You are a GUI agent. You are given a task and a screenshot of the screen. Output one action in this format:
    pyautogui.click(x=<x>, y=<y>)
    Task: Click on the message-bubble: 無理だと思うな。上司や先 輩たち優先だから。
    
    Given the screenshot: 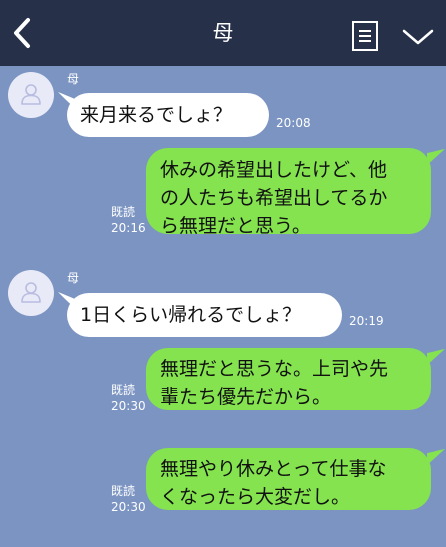 What is the action you would take?
    pyautogui.click(x=288, y=379)
    